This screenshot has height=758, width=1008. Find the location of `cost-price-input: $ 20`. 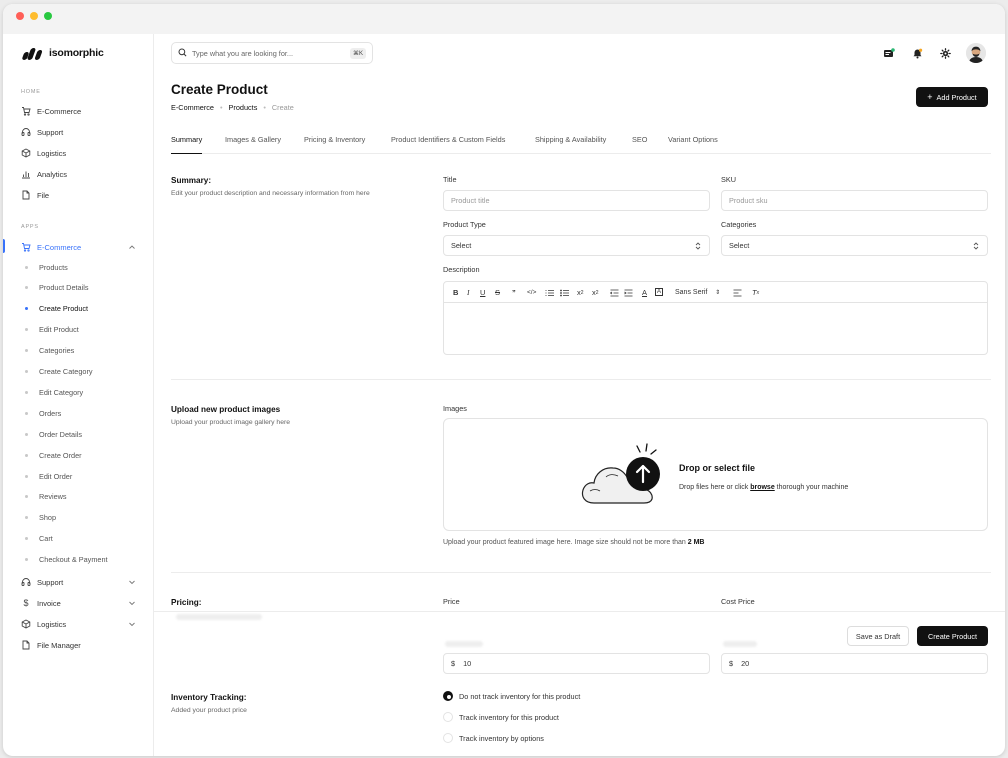

cost-price-input: $ 20 is located at coordinates (854, 663).